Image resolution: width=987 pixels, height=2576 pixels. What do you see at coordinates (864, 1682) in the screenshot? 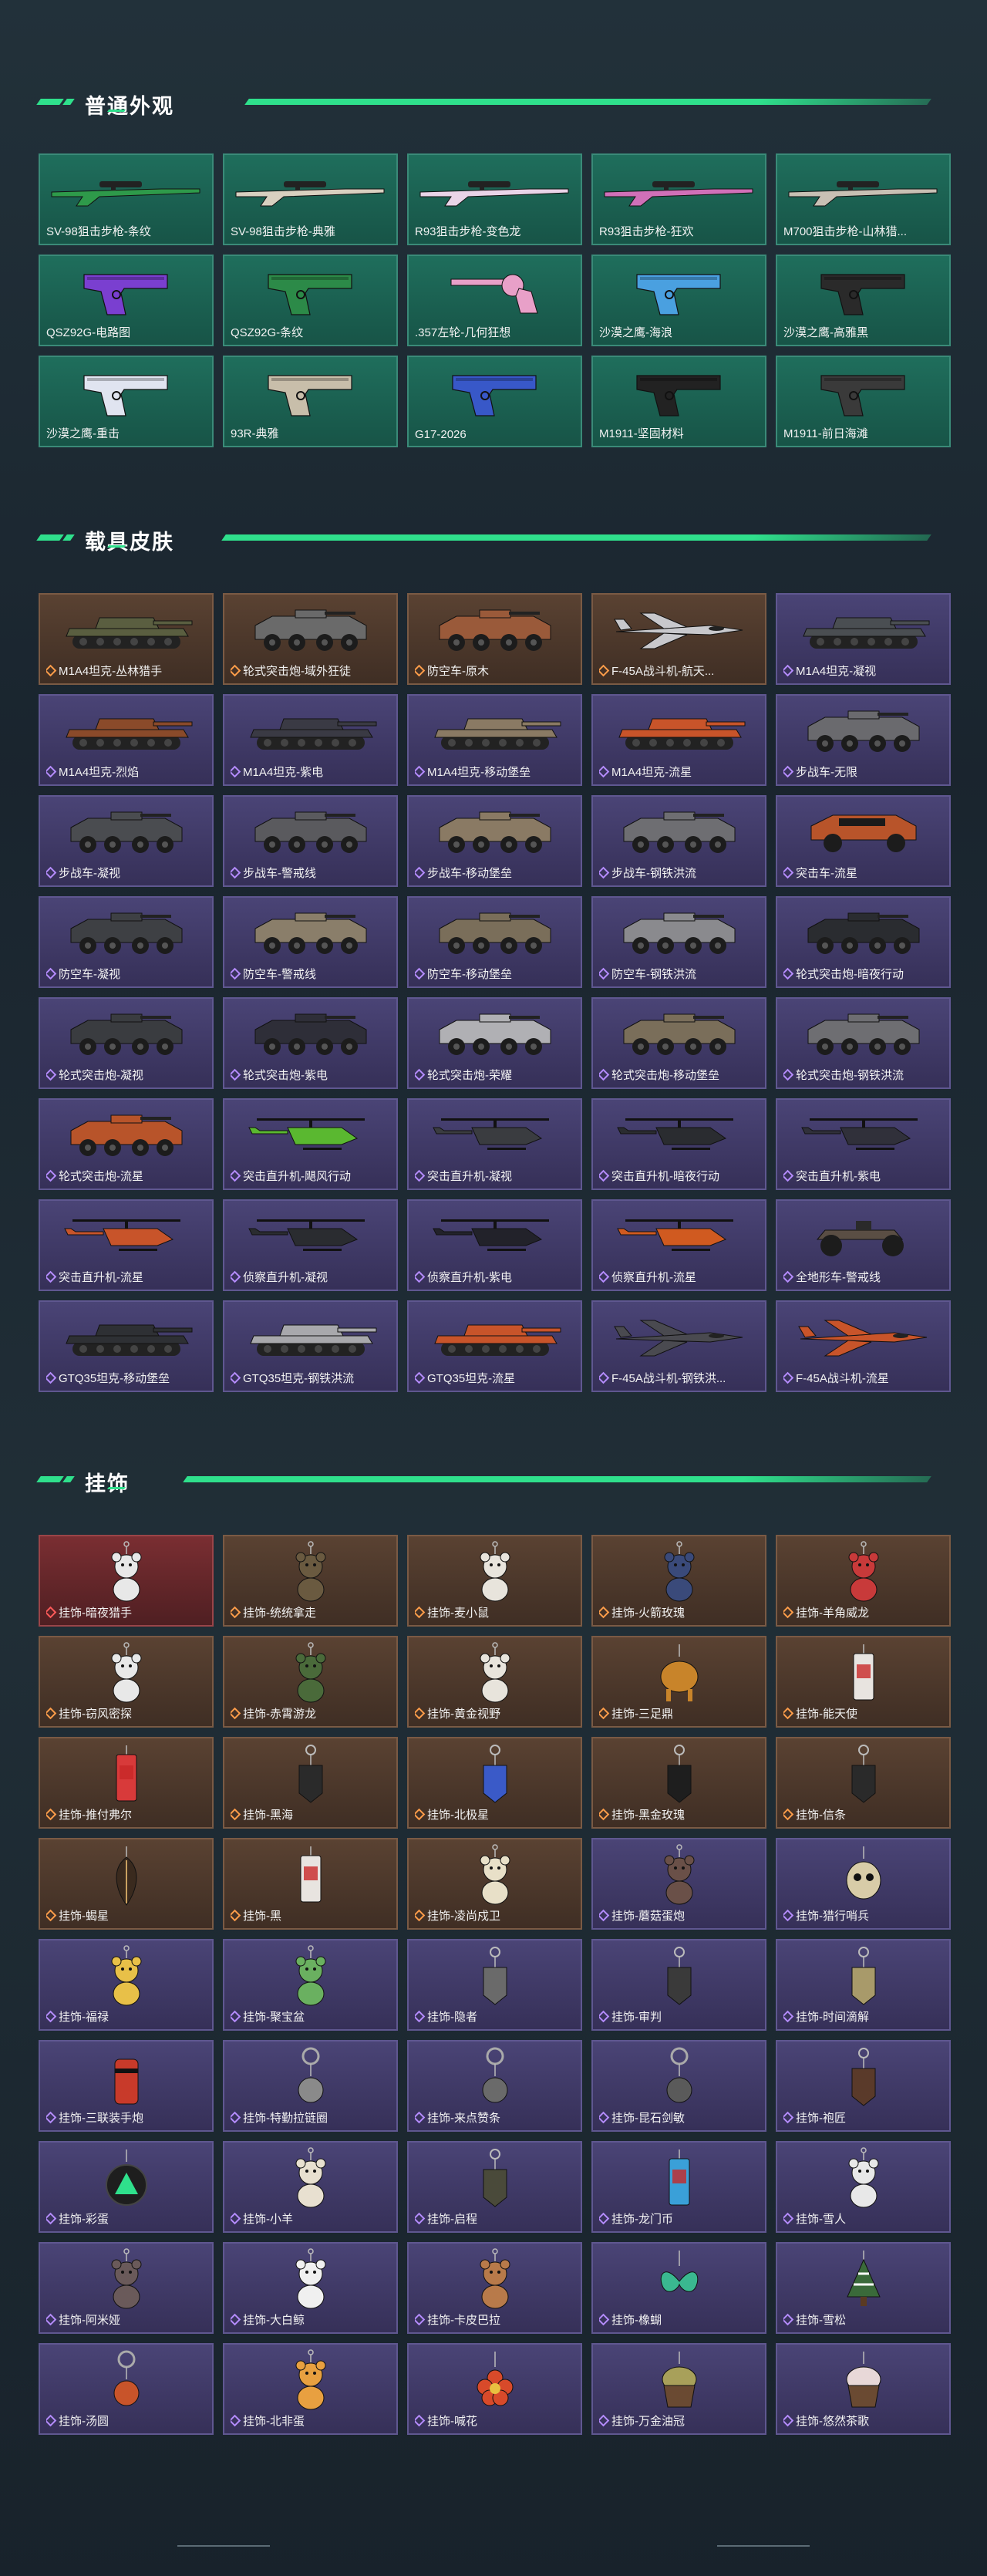
I see `charm-card: 挂饰-能天使` at bounding box center [864, 1682].